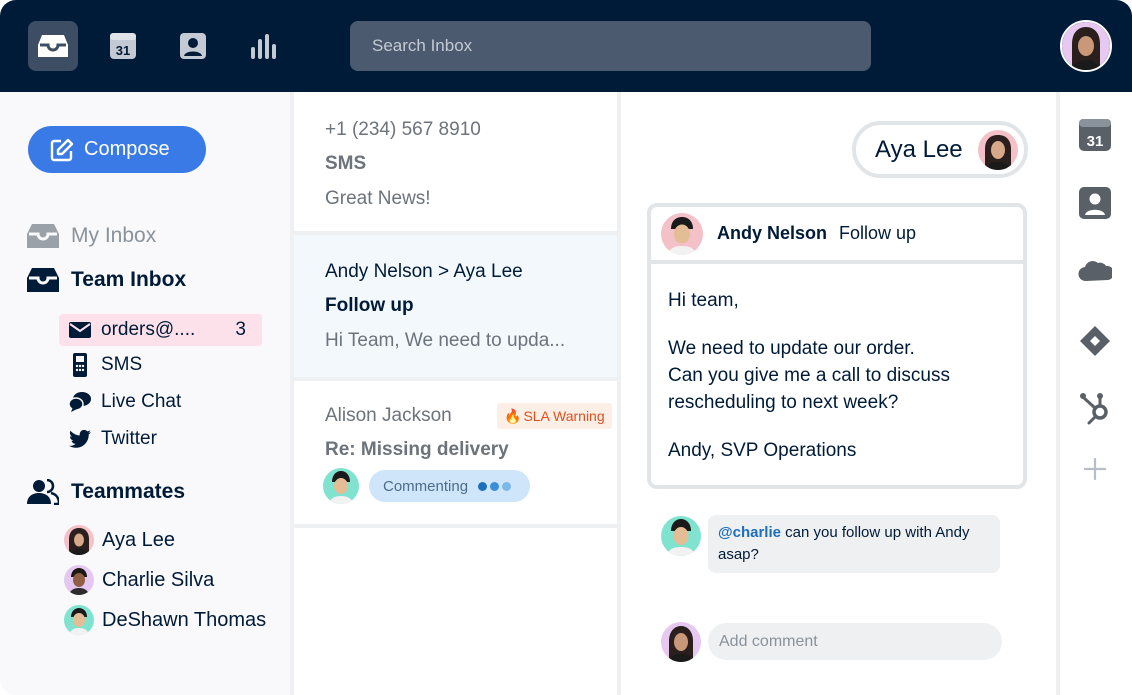 This screenshot has width=1132, height=695. I want to click on rail-jira-button, so click(1095, 341).